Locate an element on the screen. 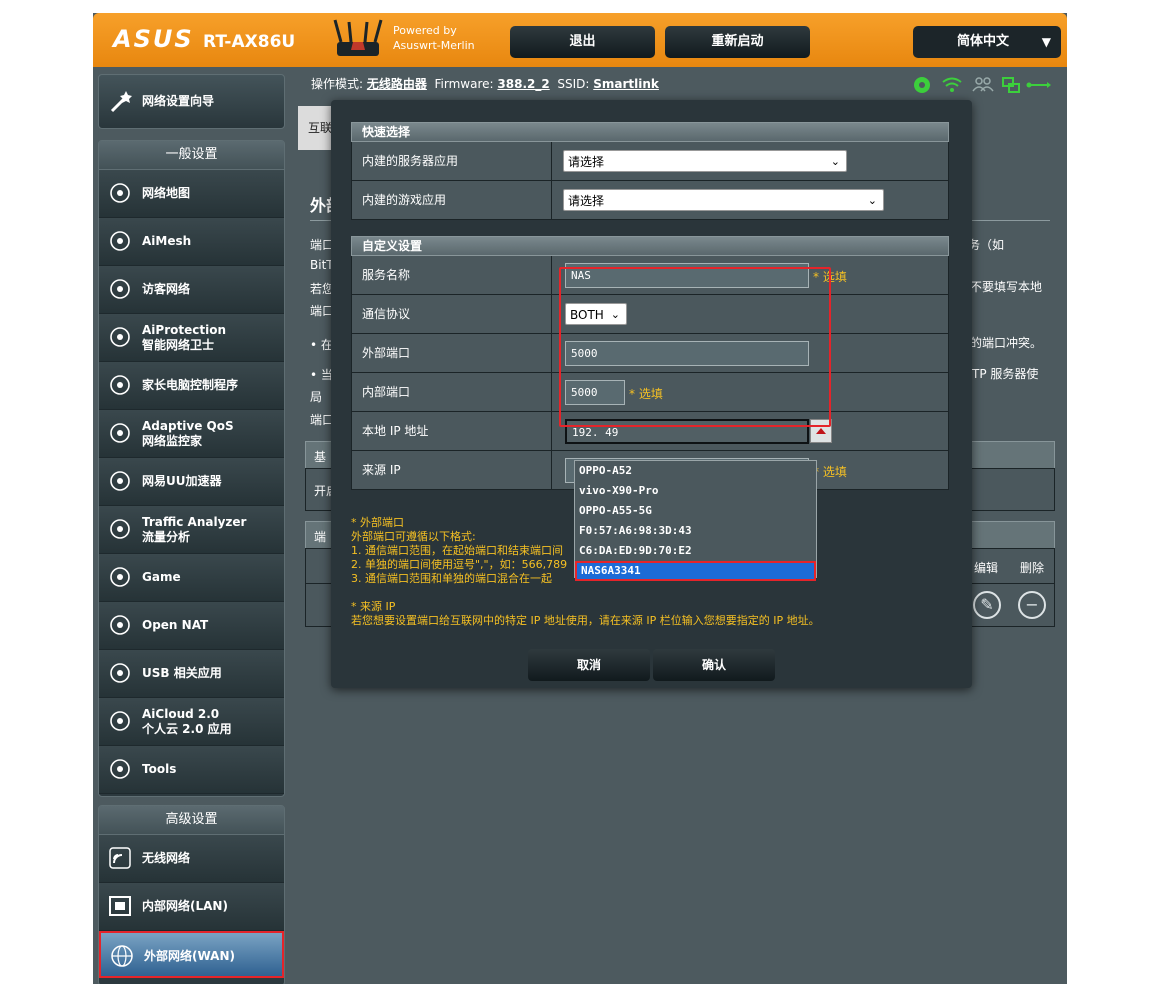 This screenshot has width=1158, height=984. edit-icon: ✎ is located at coordinates (987, 605).